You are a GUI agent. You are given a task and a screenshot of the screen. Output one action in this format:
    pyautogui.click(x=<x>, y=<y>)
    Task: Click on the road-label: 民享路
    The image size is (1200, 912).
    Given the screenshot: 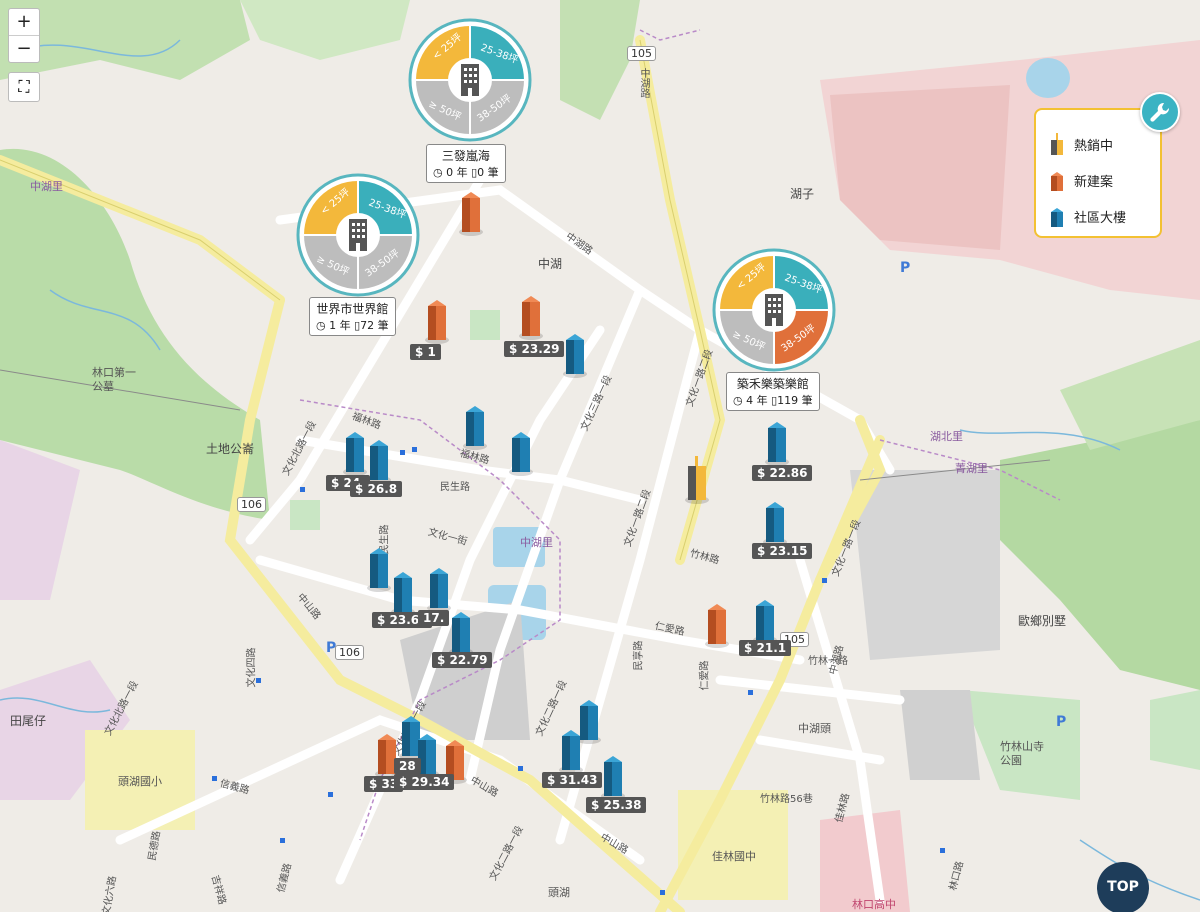 What is the action you would take?
    pyautogui.click(x=639, y=655)
    